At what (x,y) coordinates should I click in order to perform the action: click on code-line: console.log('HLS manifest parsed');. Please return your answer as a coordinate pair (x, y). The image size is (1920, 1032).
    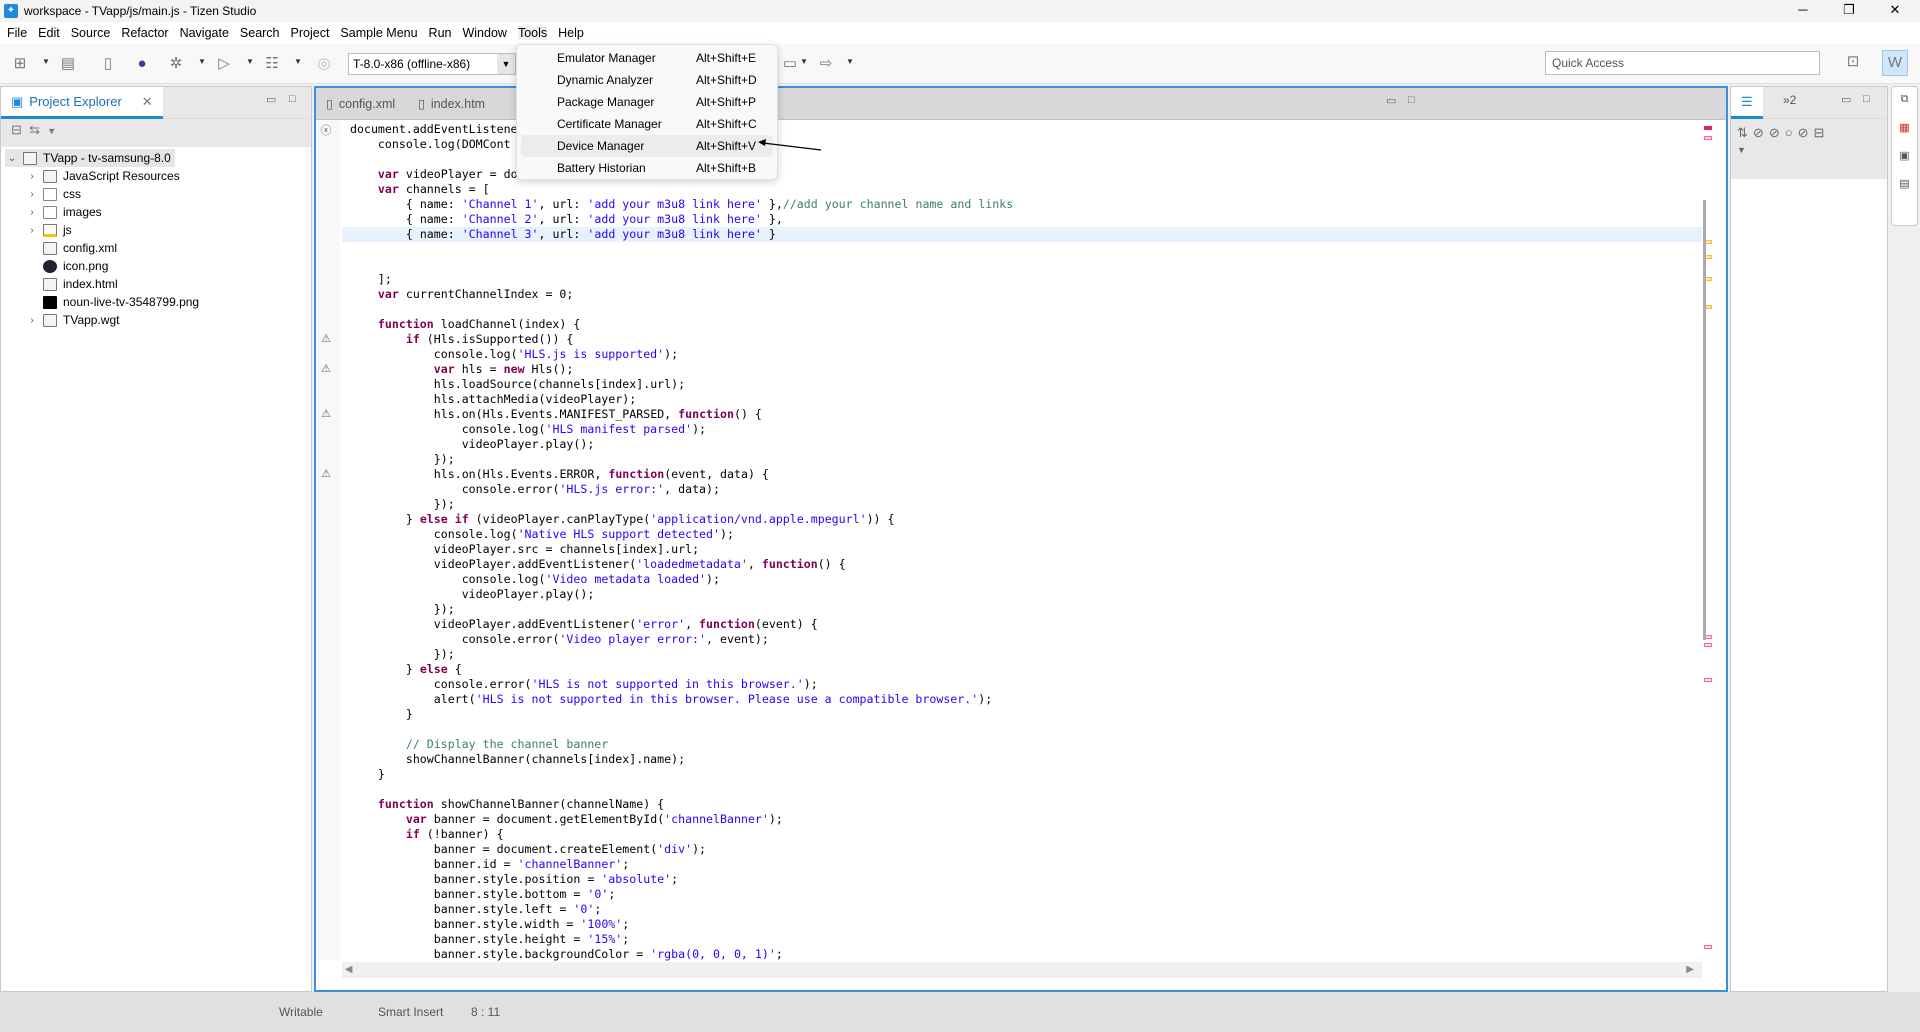
    Looking at the image, I should click on (1022, 429).